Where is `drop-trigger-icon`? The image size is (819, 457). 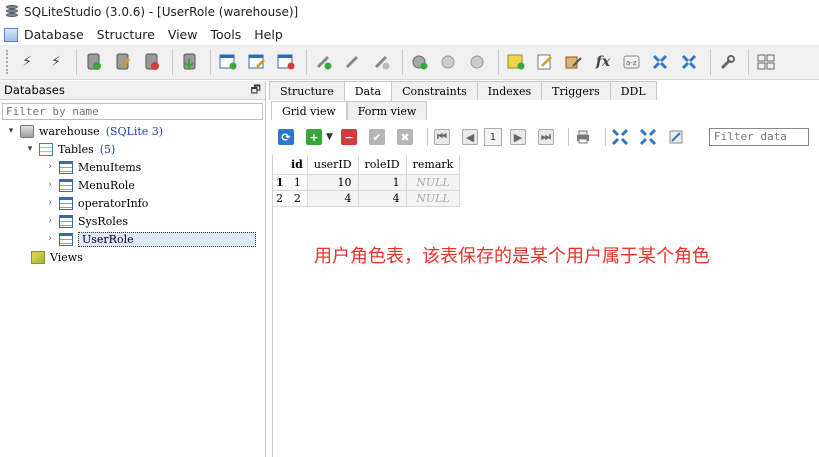 drop-trigger-icon is located at coordinates (478, 62).